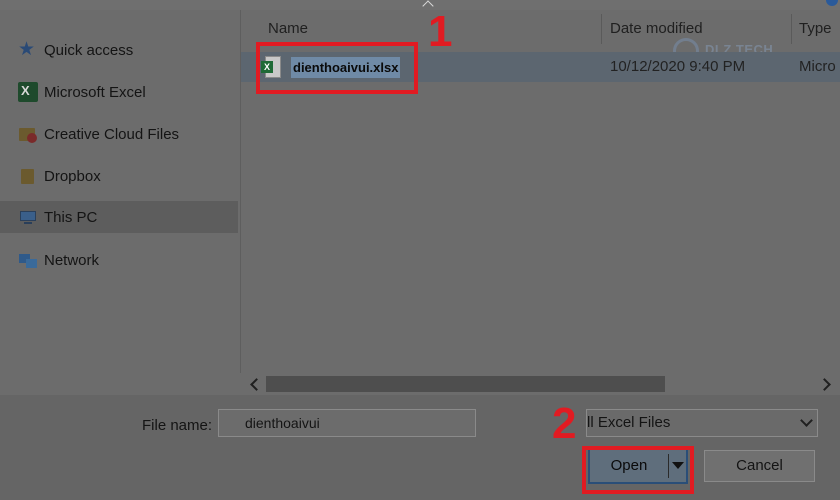 The width and height of the screenshot is (840, 500). What do you see at coordinates (832, 3) in the screenshot?
I see `help-icon` at bounding box center [832, 3].